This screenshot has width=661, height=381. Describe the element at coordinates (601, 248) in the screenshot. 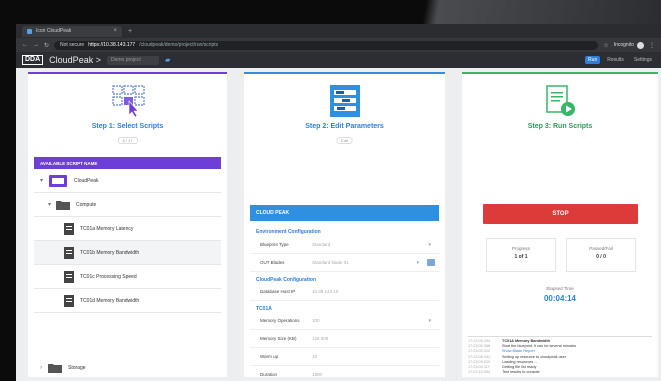

I see `passed-label: Passed/Fail` at that location.